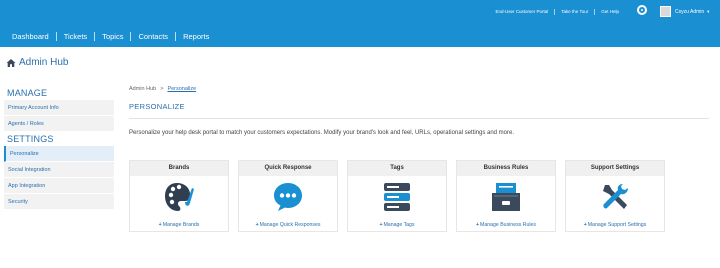 The width and height of the screenshot is (720, 268). Describe the element at coordinates (113, 36) in the screenshot. I see `nav-topics: Topics` at that location.